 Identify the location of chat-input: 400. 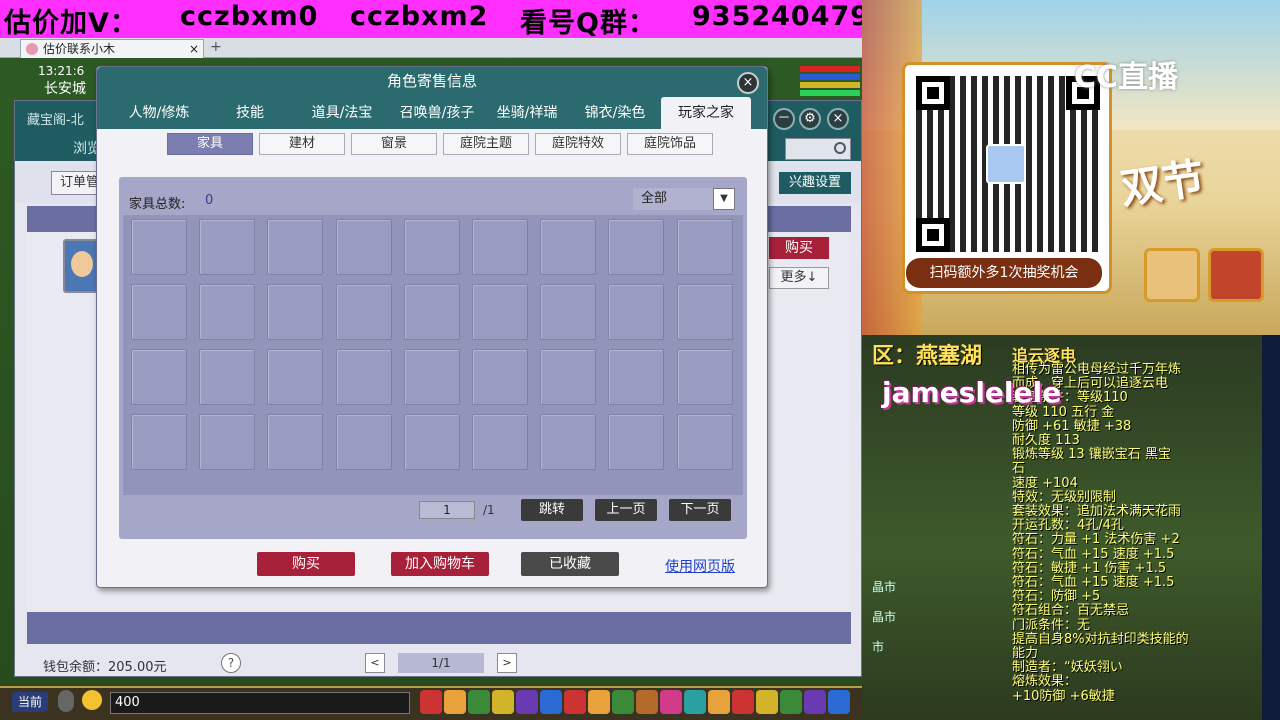
(260, 703).